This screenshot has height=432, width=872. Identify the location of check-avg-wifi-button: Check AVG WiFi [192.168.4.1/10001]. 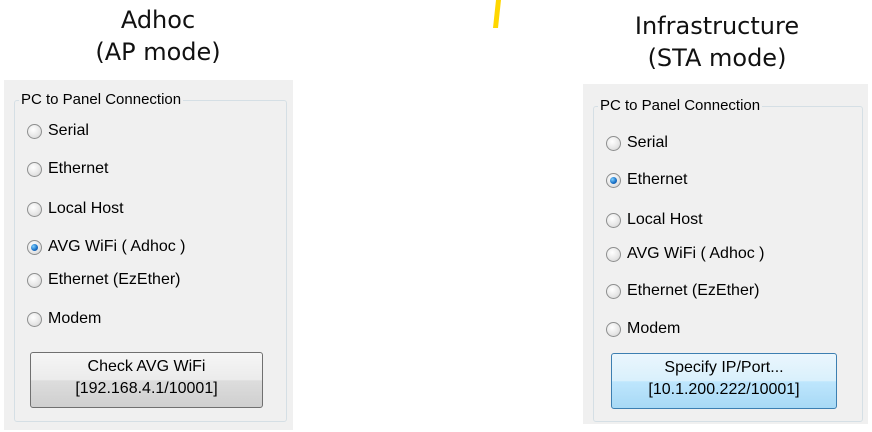
(146, 380).